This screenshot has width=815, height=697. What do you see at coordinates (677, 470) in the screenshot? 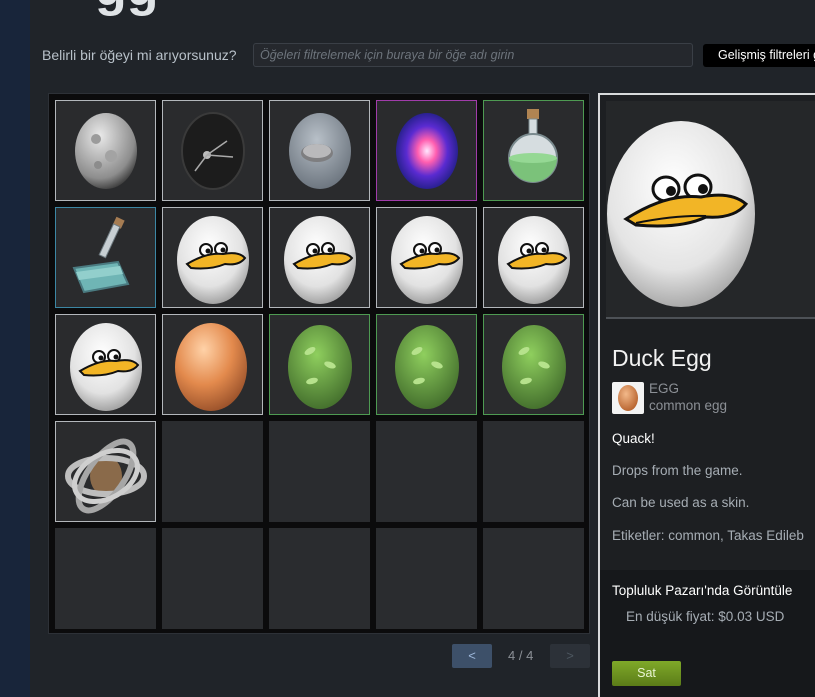
I see `item-description-drops: Drops from the game.` at bounding box center [677, 470].